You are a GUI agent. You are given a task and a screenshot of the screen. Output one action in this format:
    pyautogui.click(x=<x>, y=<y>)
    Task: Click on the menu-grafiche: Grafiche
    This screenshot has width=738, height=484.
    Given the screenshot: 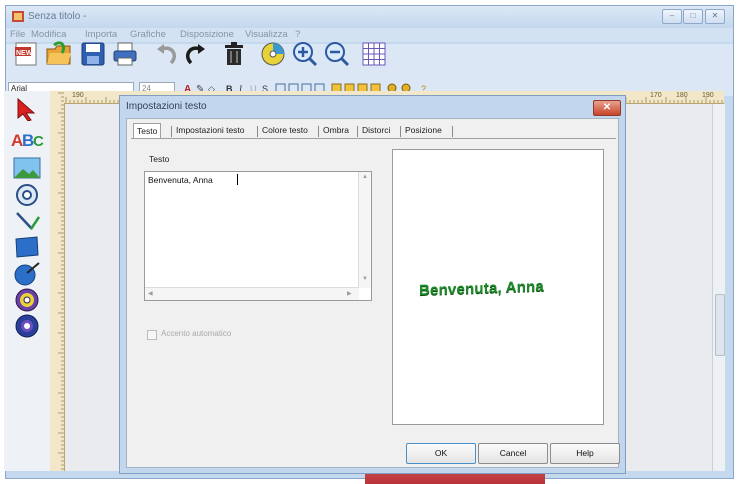 What is the action you would take?
    pyautogui.click(x=148, y=34)
    